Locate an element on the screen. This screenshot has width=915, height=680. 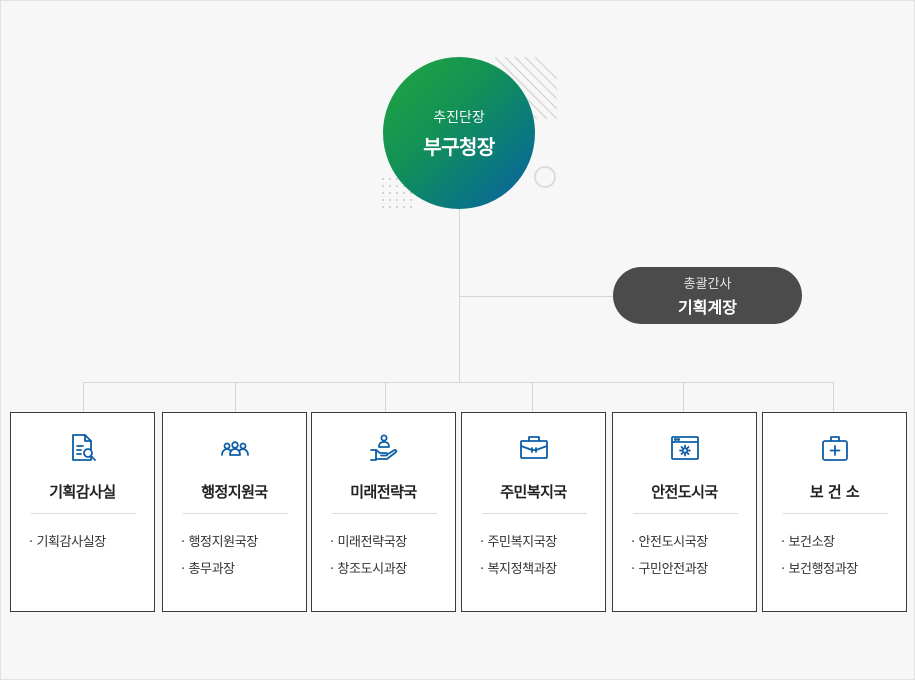
head-node: 추진단장 부구청장 is located at coordinates (459, 133).